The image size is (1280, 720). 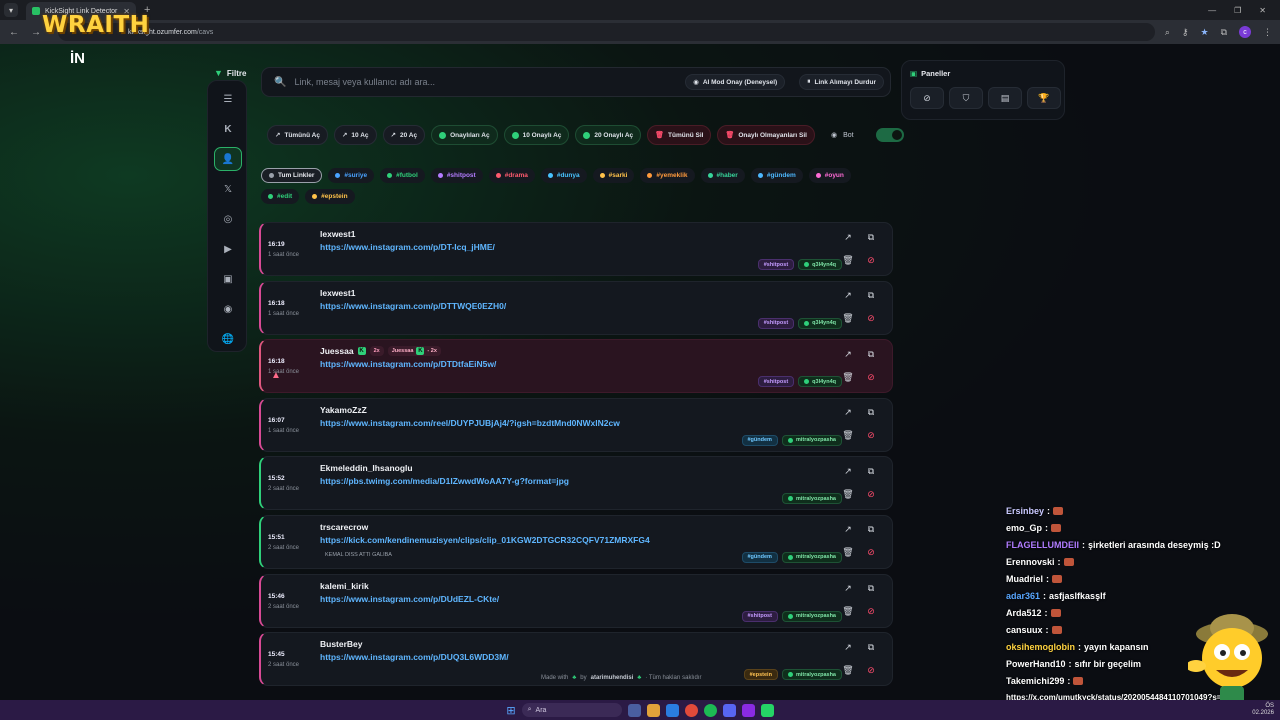 What do you see at coordinates (228, 309) in the screenshot?
I see `camera-icon: ◉` at bounding box center [228, 309].